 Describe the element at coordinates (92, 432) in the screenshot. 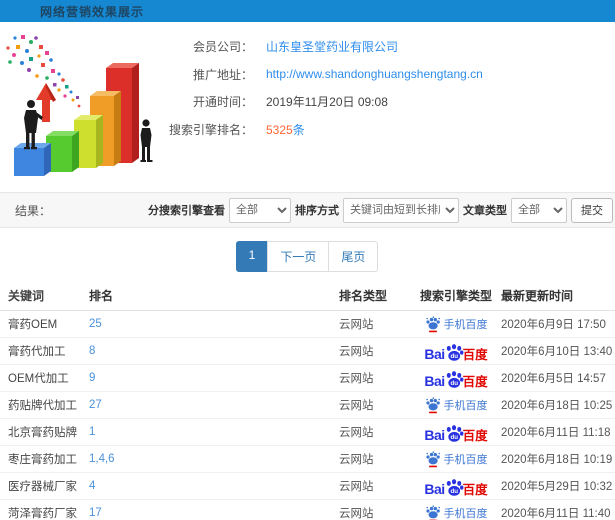

I see `rank-link: 1` at that location.